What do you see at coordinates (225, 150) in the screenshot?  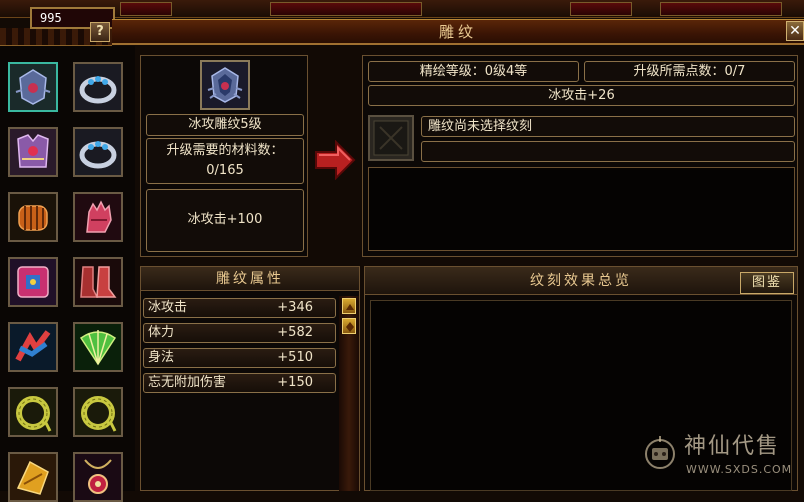 I see `material-label: 升级需要的材料数：` at bounding box center [225, 150].